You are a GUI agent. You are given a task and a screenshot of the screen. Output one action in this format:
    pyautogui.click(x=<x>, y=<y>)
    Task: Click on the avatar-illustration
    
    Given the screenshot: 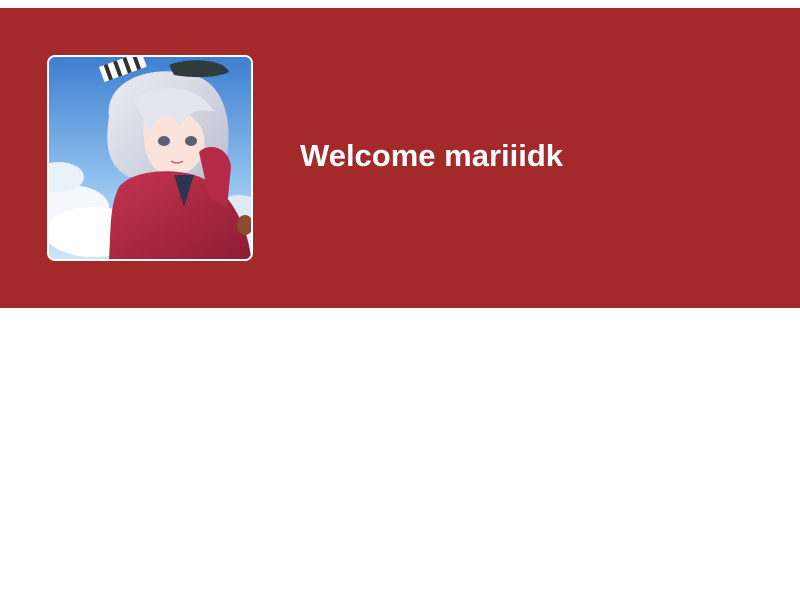 What is the action you would take?
    pyautogui.click(x=150, y=158)
    